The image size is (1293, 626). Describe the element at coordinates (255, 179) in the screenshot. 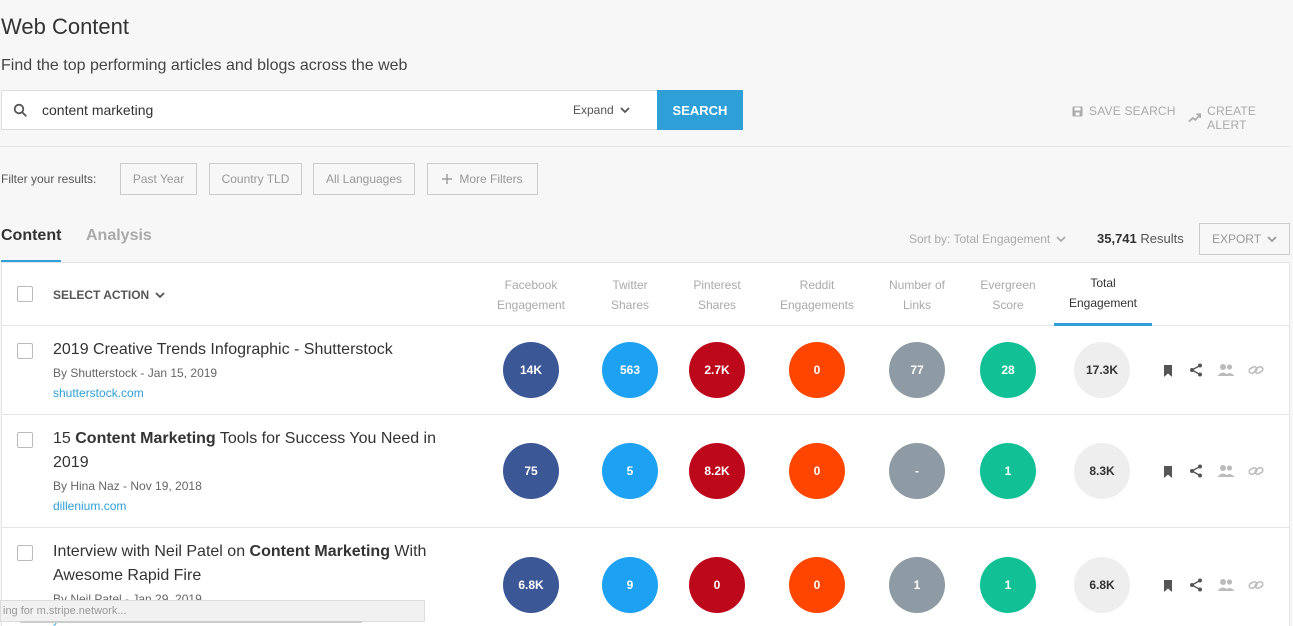

I see `filter-country-tld: Country TLD` at that location.